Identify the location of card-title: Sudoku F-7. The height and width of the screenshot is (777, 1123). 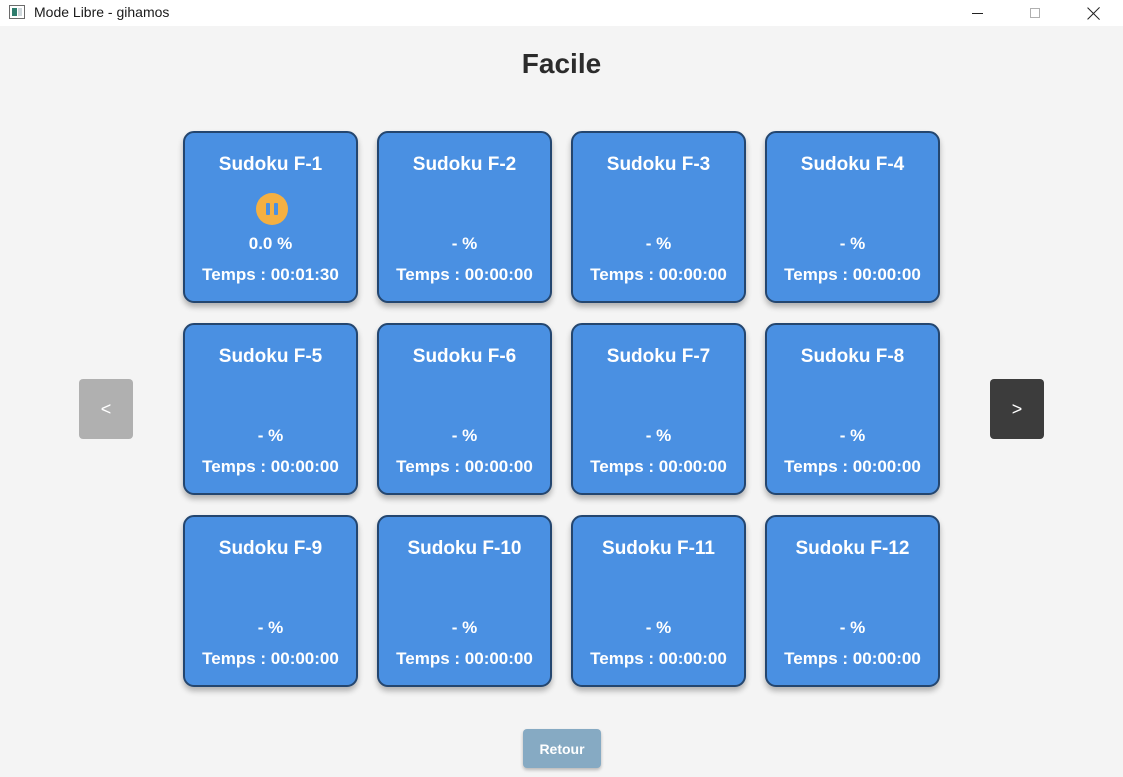
(658, 356).